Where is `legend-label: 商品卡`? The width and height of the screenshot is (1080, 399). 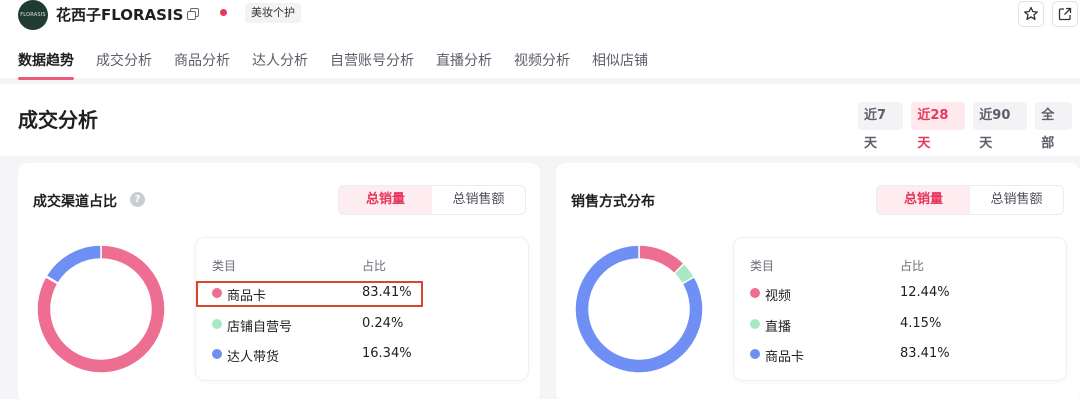 legend-label: 商品卡 is located at coordinates (785, 357).